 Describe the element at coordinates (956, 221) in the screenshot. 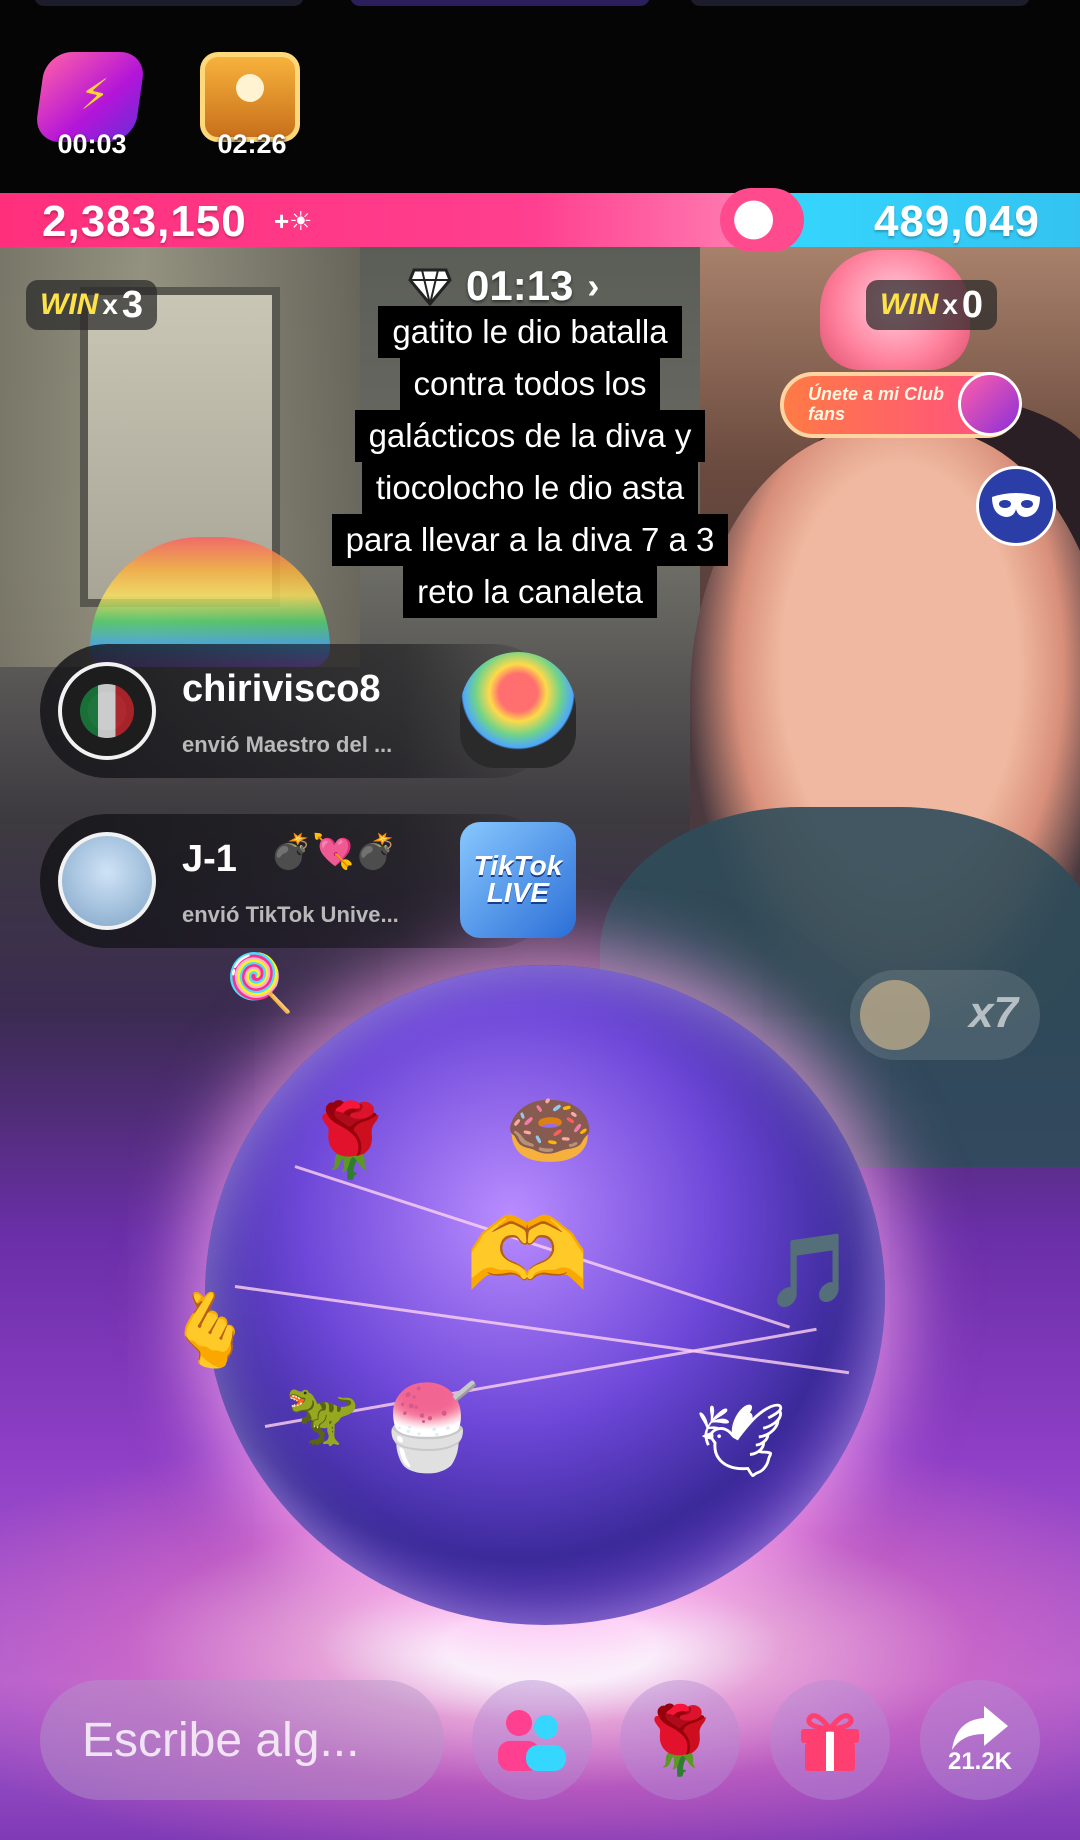

I see `right-score: 489,049` at that location.